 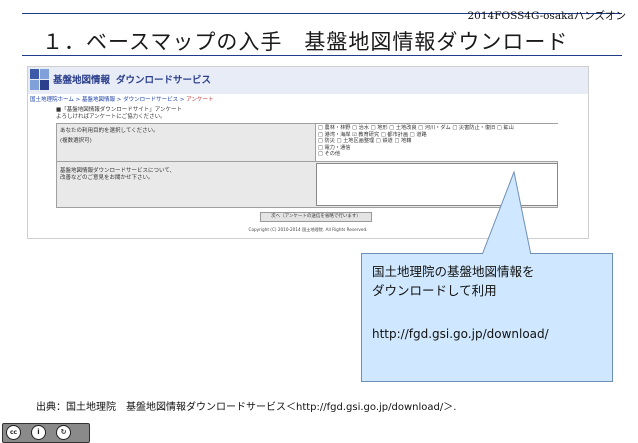 I want to click on breadcrumb: 国土地理院ホーム > 基盤地図情報 > ダウンロードサービス > アンケート, so click(x=122, y=100).